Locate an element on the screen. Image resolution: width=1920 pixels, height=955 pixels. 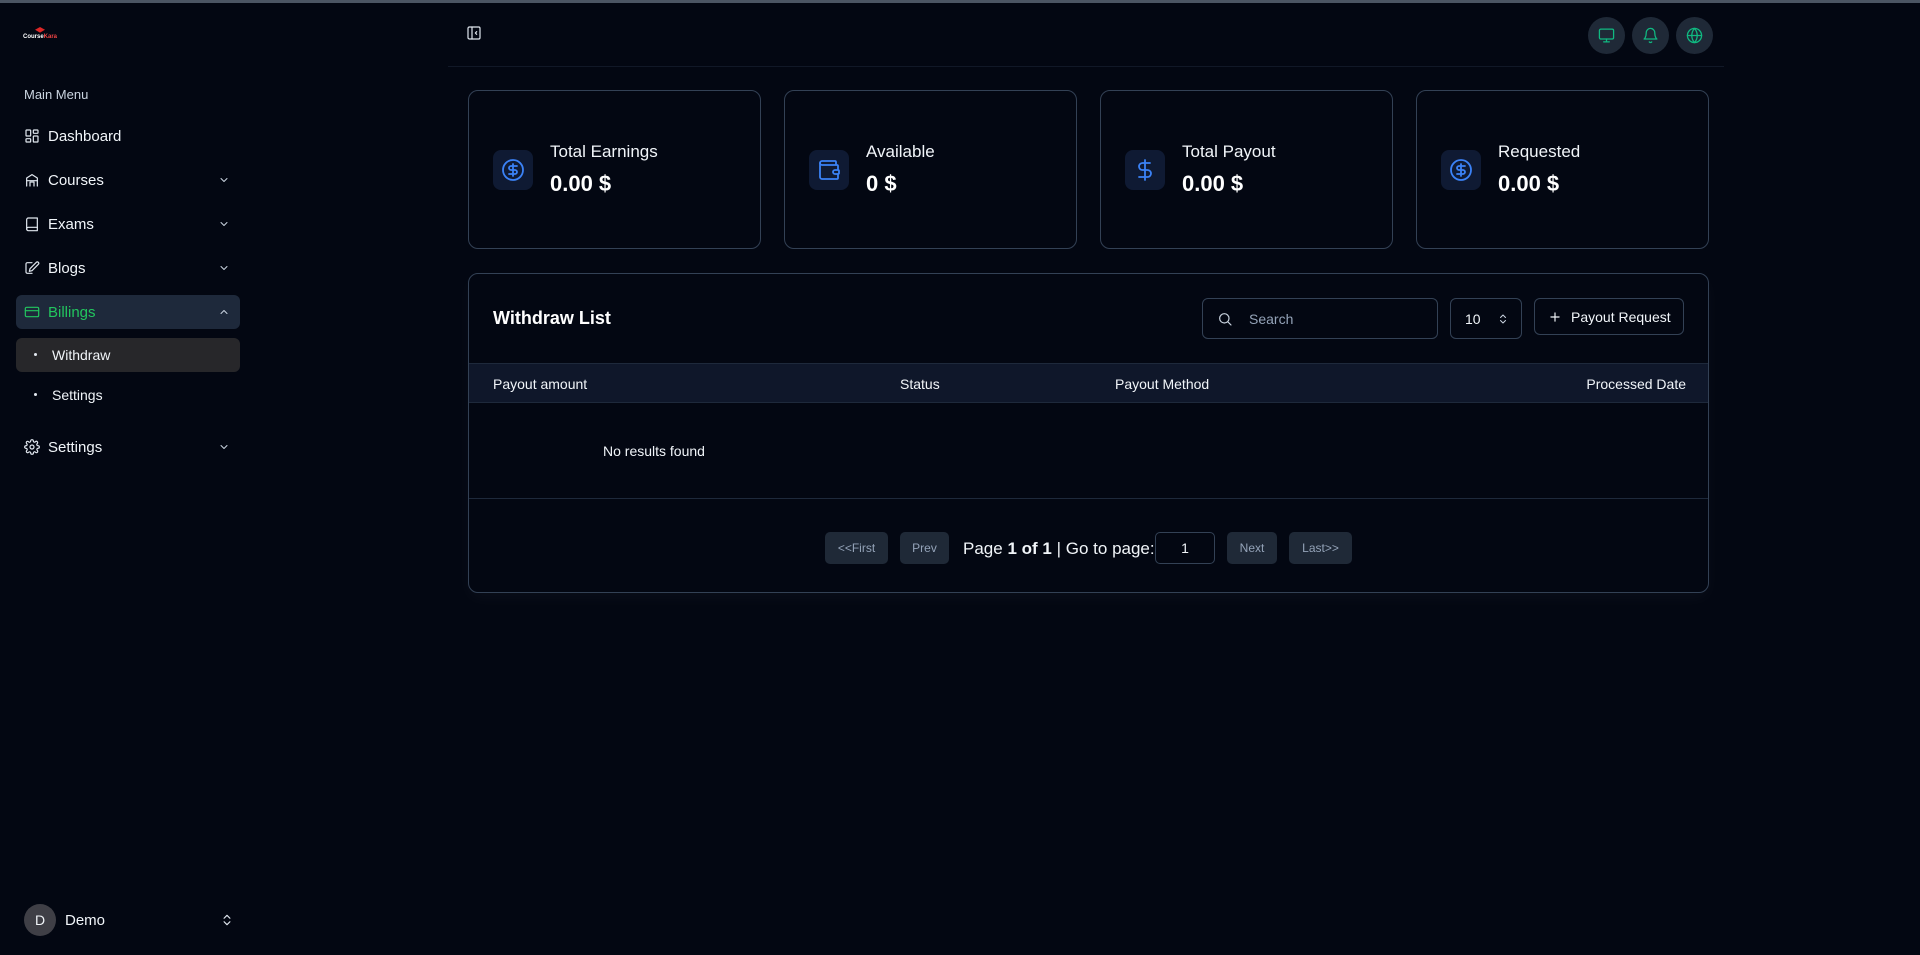
bell-icon is located at coordinates (1650, 35).